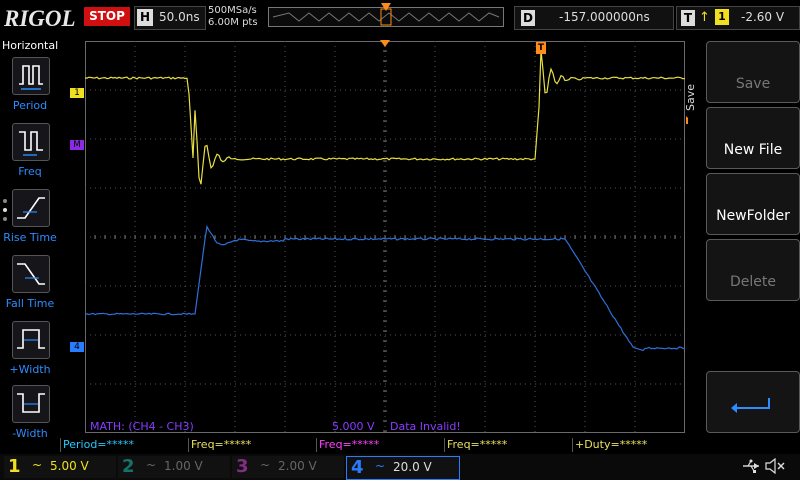  What do you see at coordinates (77, 145) in the screenshot?
I see `math-offset-marker: M` at bounding box center [77, 145].